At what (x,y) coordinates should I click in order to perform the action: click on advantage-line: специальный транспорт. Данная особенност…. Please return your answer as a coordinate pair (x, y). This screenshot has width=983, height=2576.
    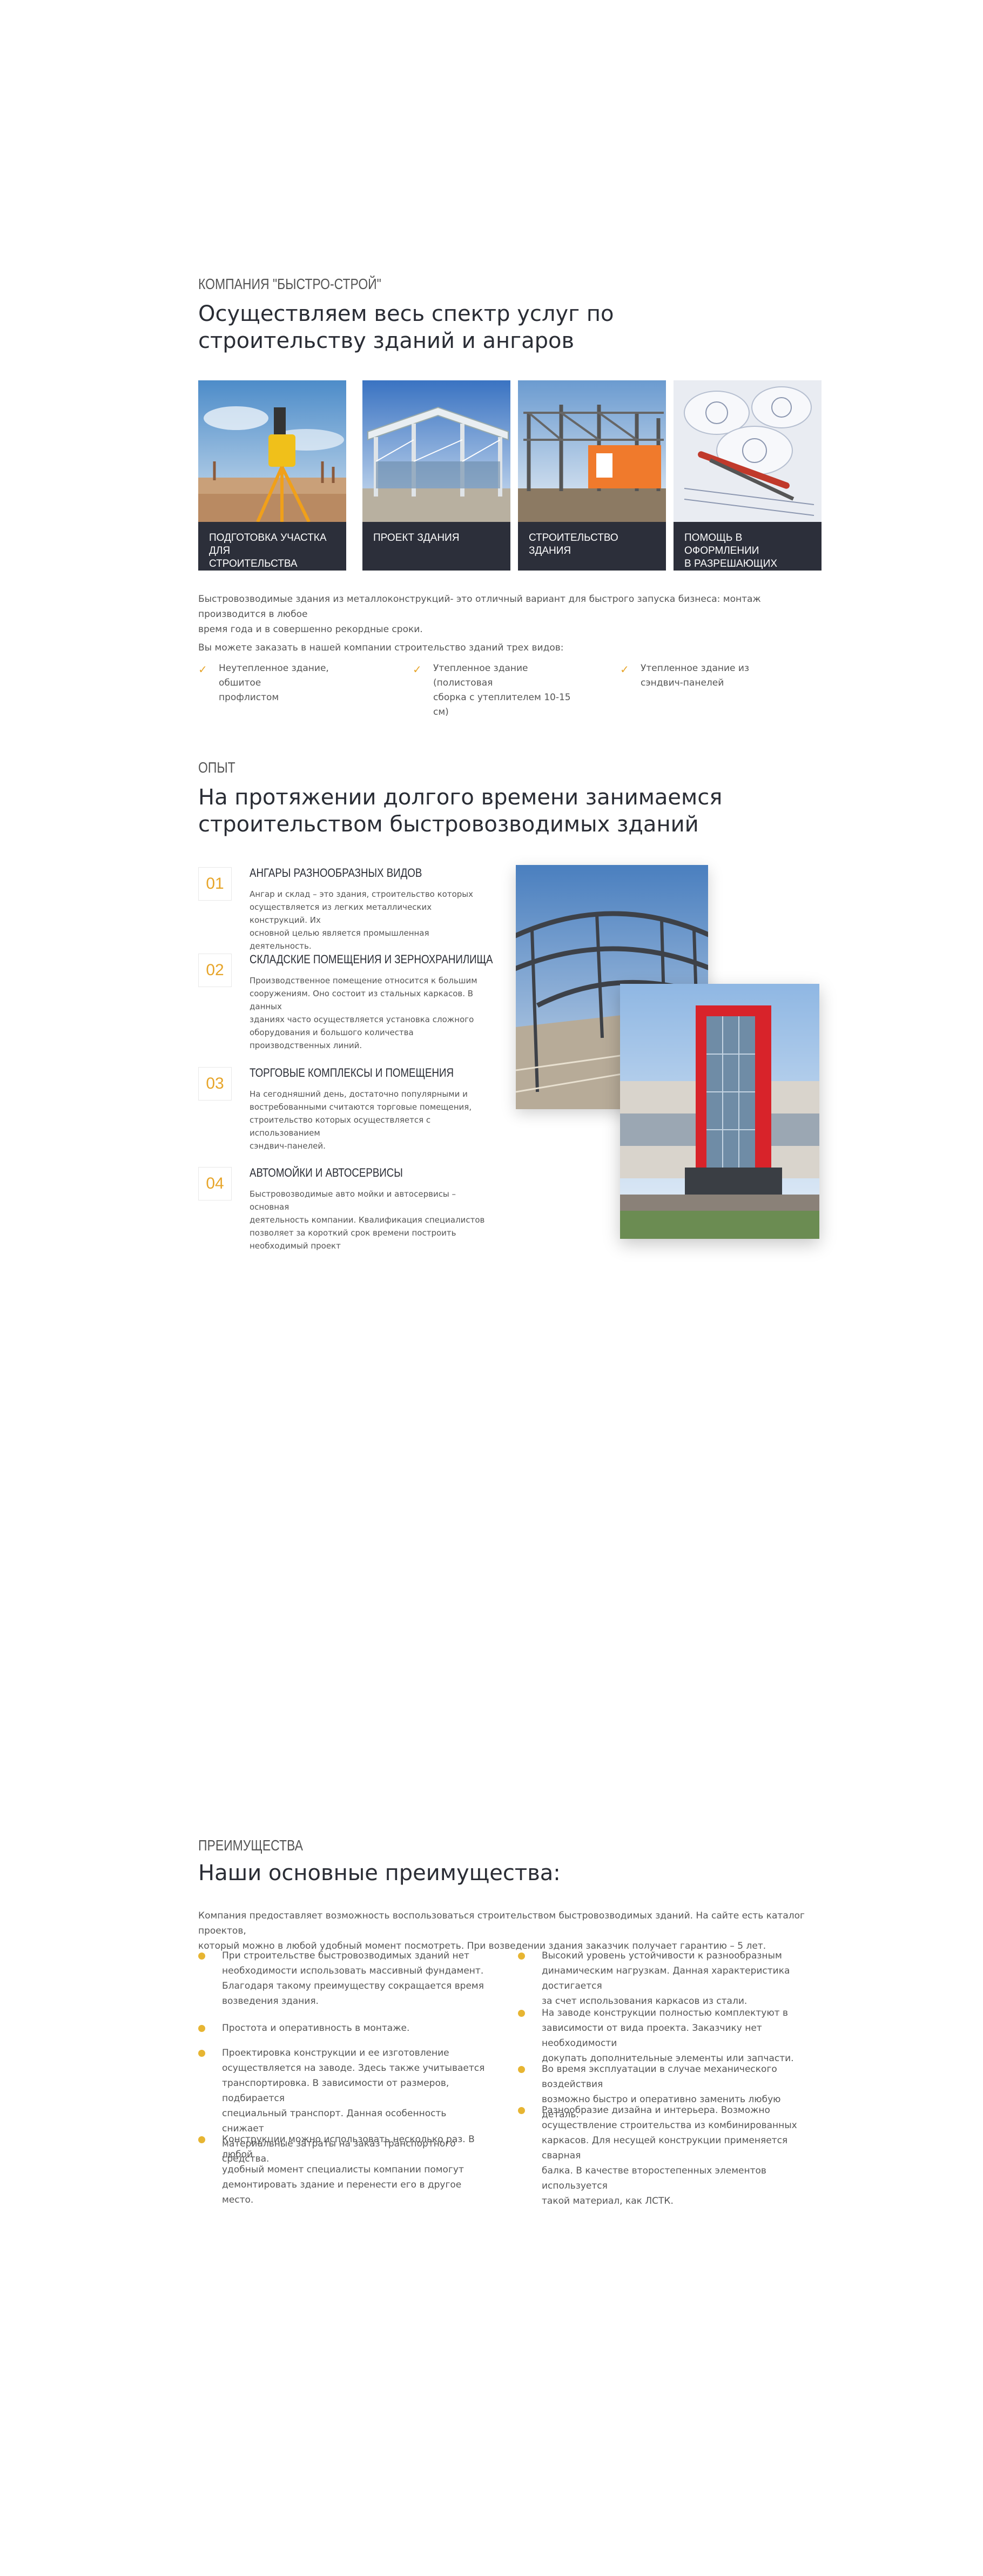
    Looking at the image, I should click on (334, 2121).